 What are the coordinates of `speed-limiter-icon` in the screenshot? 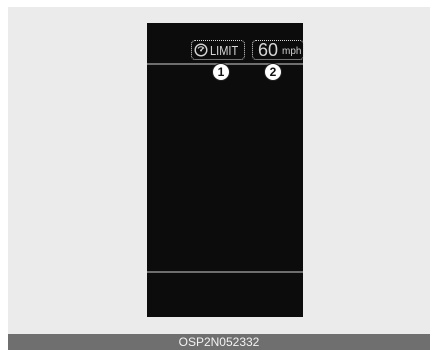 It's located at (201, 50).